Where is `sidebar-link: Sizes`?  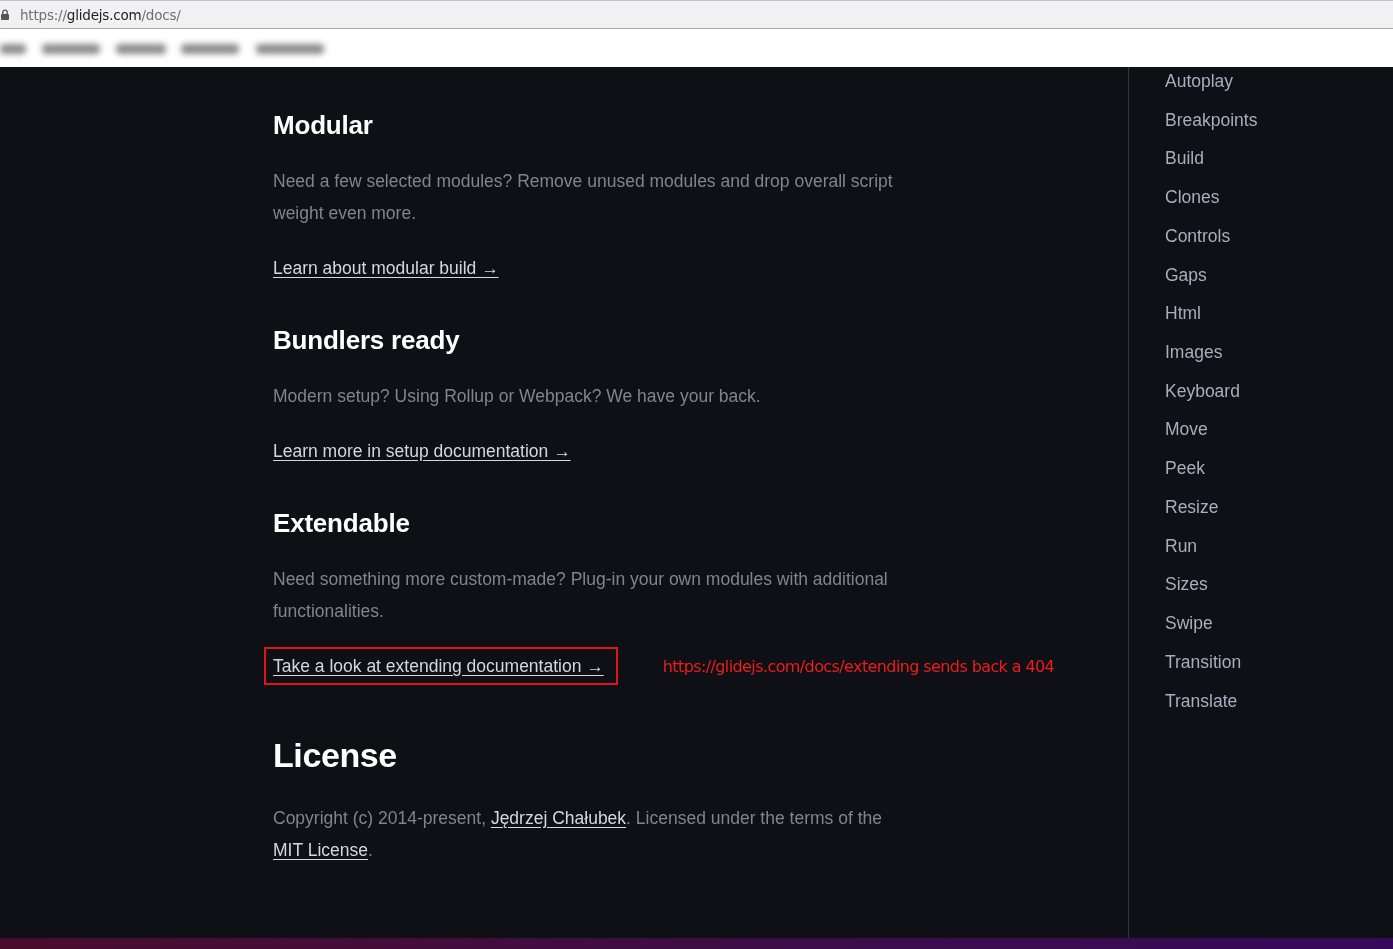
sidebar-link: Sizes is located at coordinates (1186, 584).